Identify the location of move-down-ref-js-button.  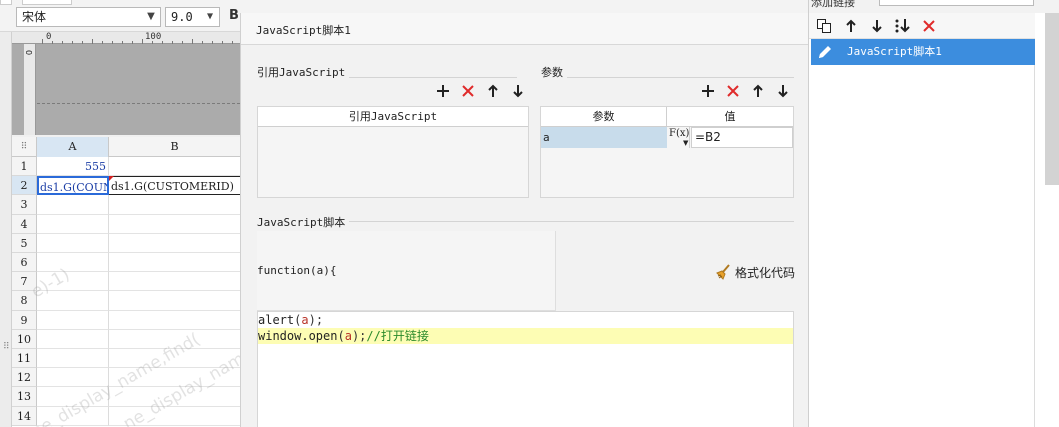
(518, 91).